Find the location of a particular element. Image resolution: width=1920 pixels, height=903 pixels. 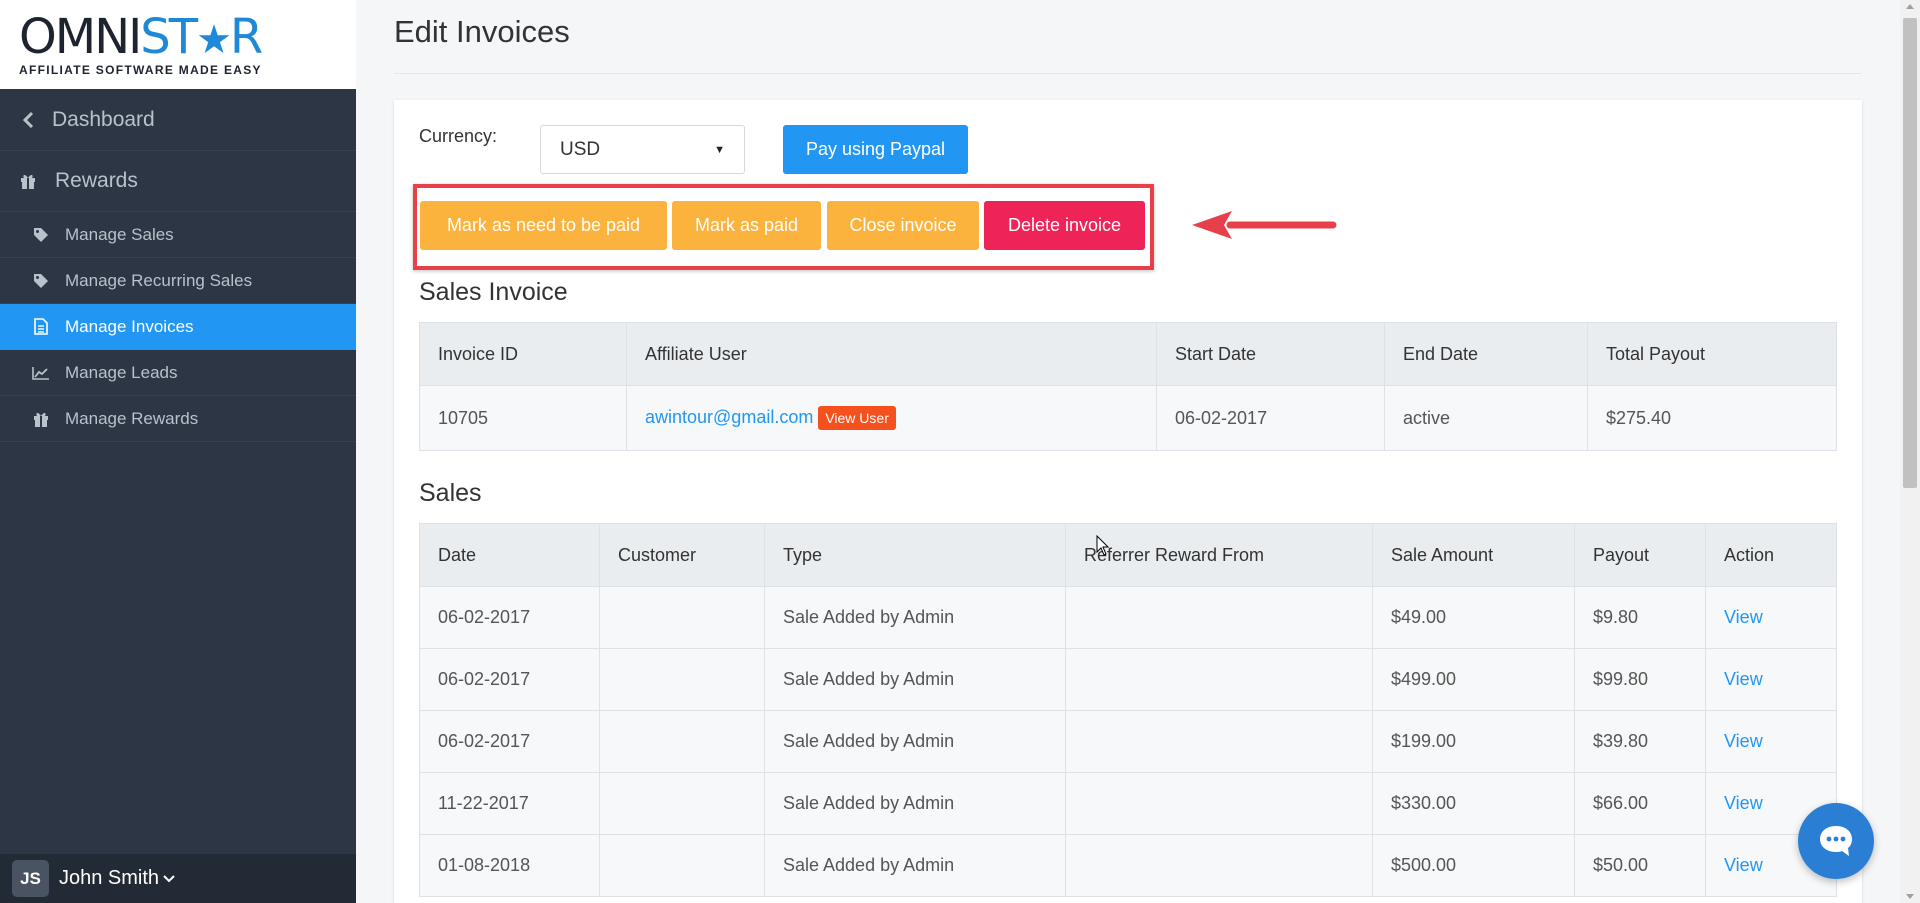

scroll-down-arrow-icon is located at coordinates (1910, 896).